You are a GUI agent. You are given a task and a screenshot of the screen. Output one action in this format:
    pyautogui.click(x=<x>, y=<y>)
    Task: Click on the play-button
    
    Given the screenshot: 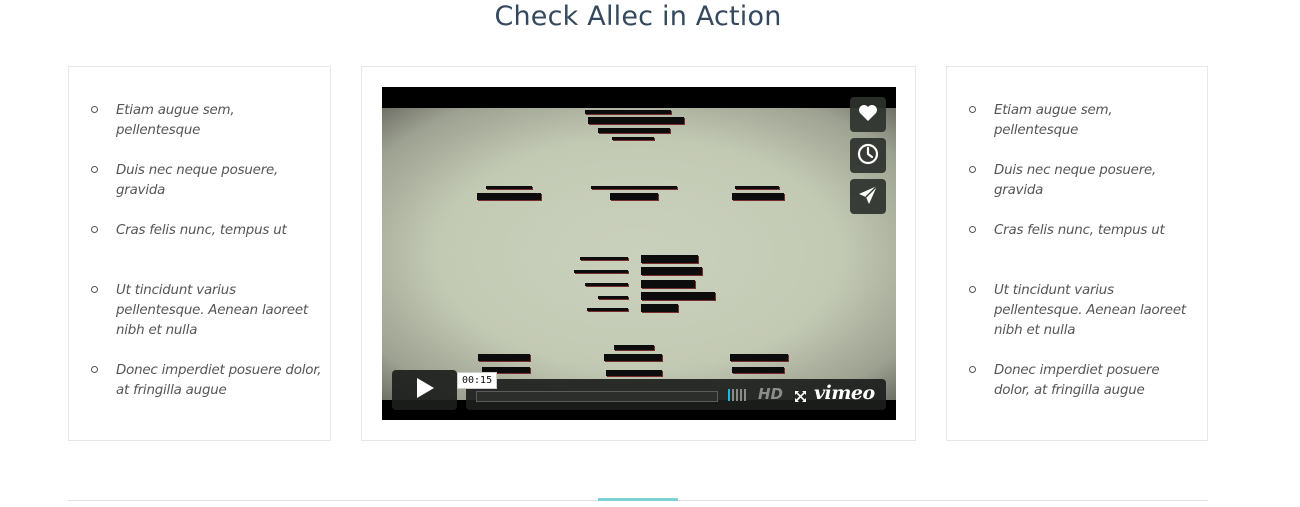 What is the action you would take?
    pyautogui.click(x=424, y=390)
    